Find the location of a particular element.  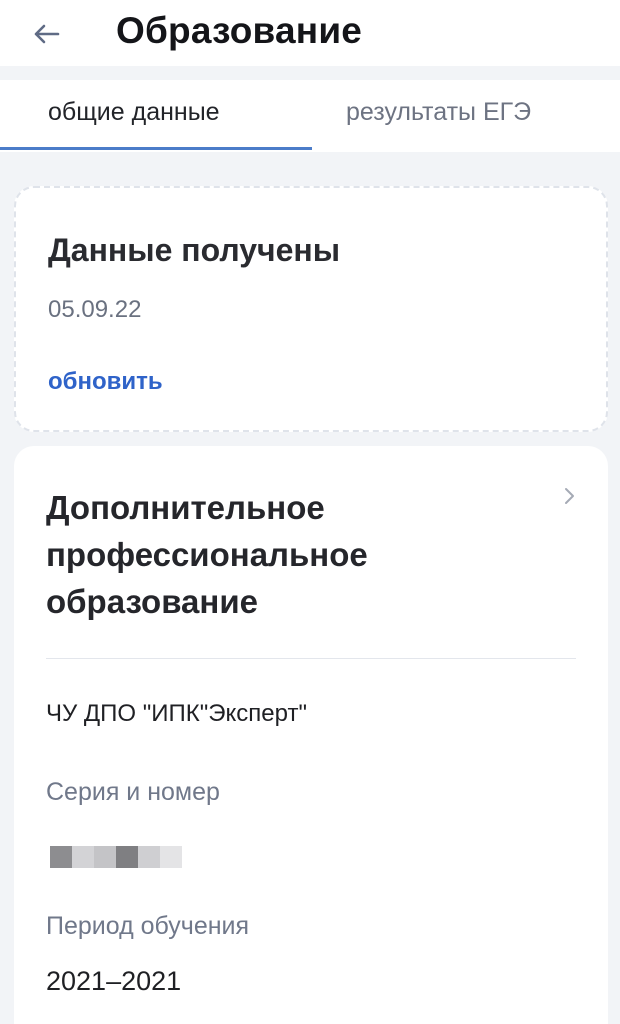

status-title: Данные получены is located at coordinates (194, 250).